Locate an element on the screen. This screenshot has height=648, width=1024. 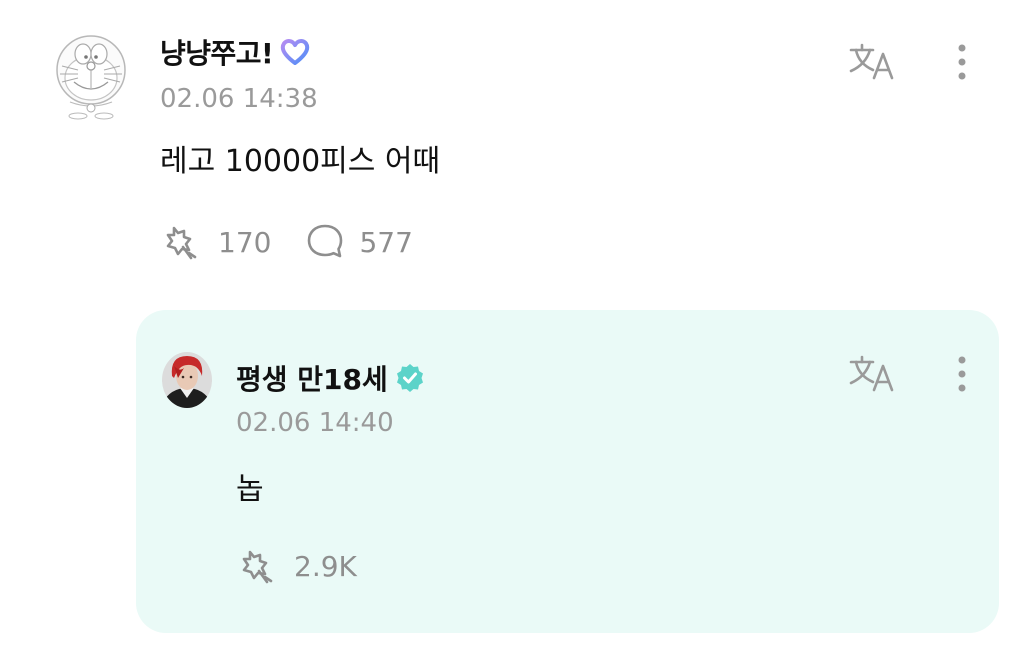
reply-like-button: 2.9K is located at coordinates (296, 566).